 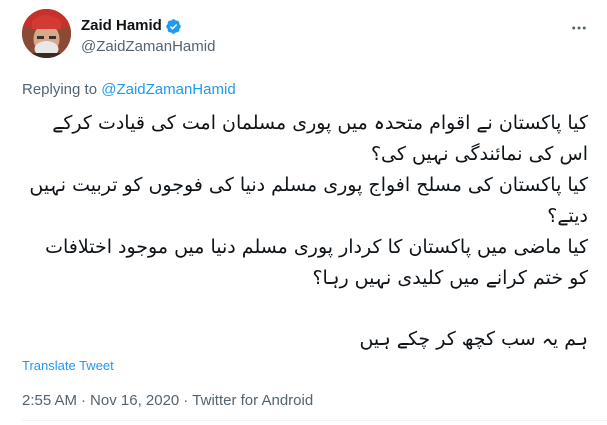 I want to click on tweet-time: 2:55 AM, so click(x=49, y=400).